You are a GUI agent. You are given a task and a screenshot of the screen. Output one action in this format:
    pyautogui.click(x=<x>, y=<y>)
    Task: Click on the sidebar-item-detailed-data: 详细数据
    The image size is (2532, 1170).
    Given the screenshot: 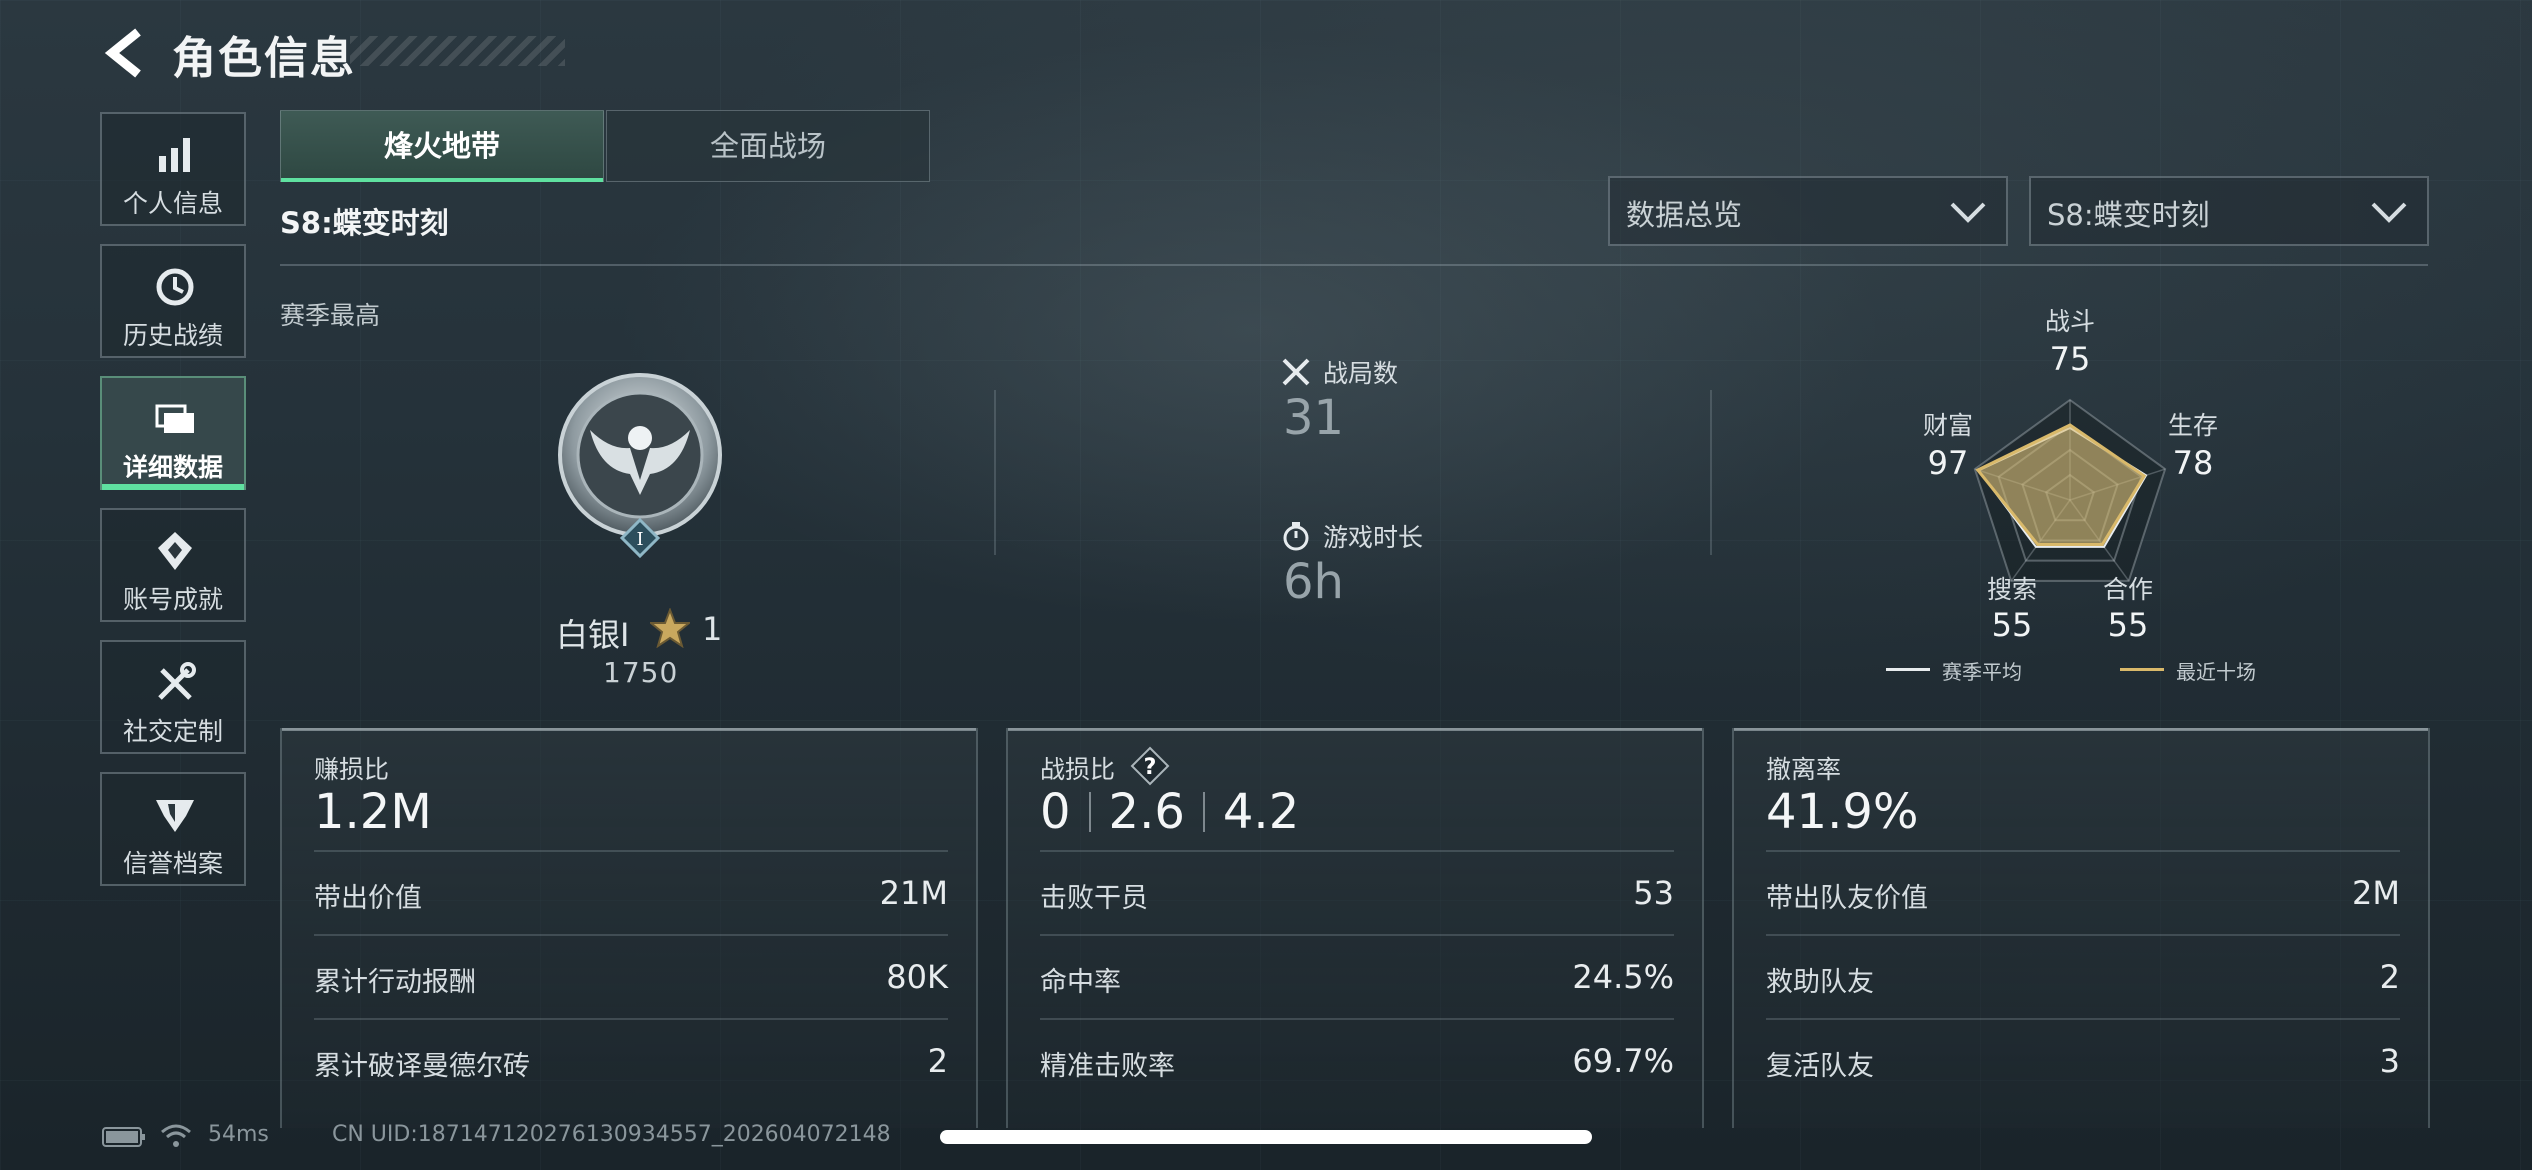 What is the action you would take?
    pyautogui.click(x=173, y=433)
    